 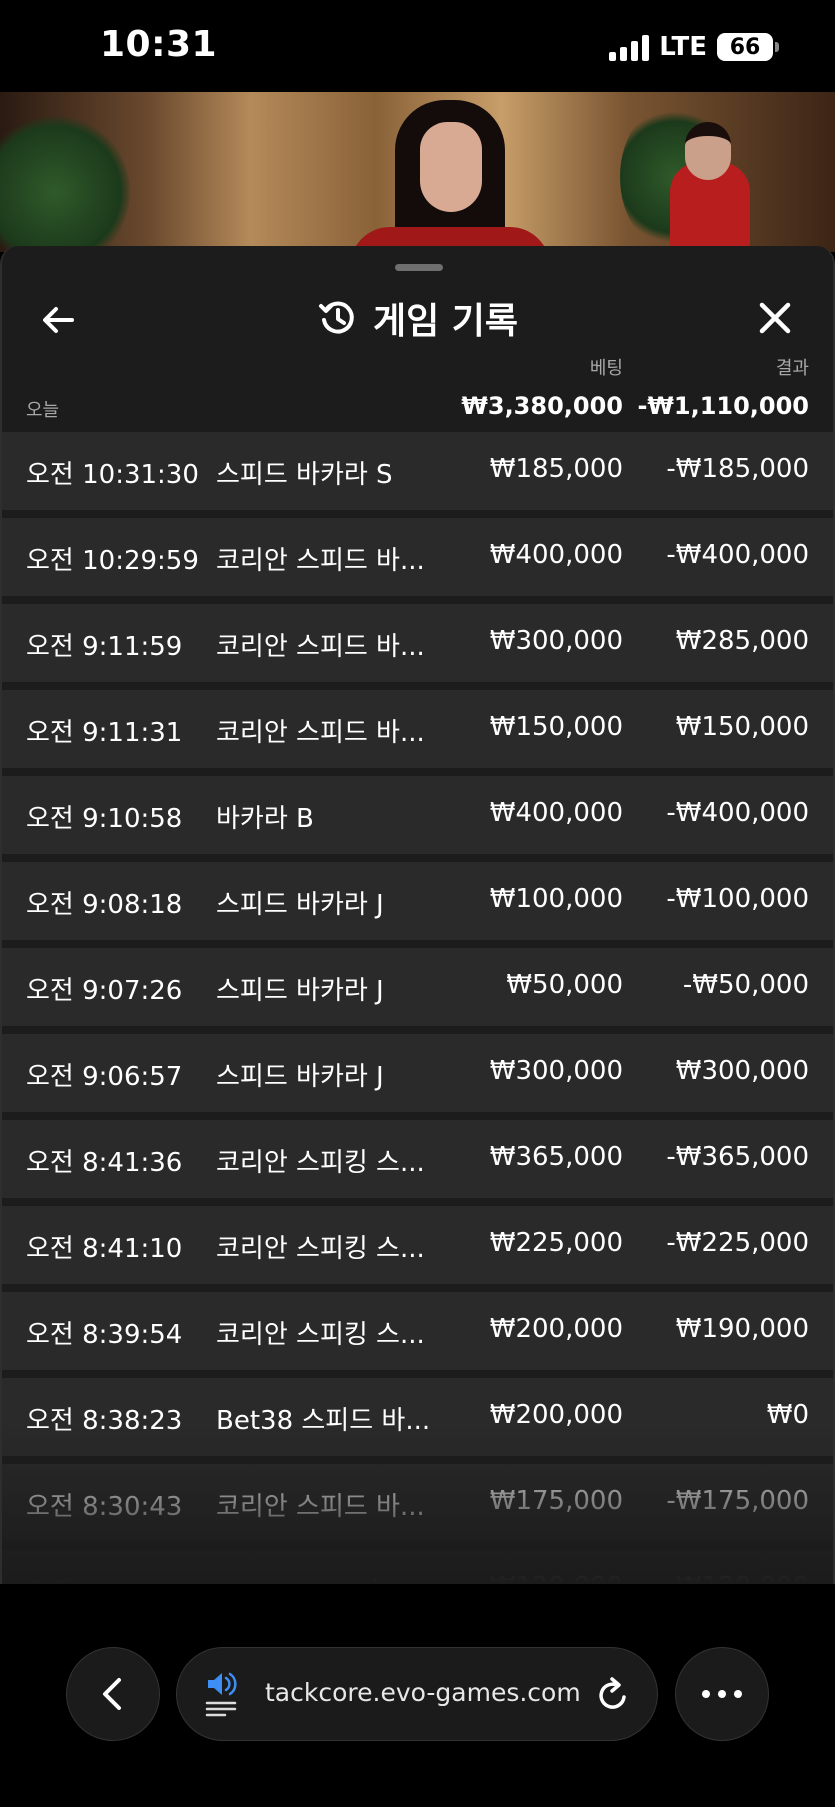 What do you see at coordinates (737, 1243) in the screenshot?
I see `row-result: -₩225,000` at bounding box center [737, 1243].